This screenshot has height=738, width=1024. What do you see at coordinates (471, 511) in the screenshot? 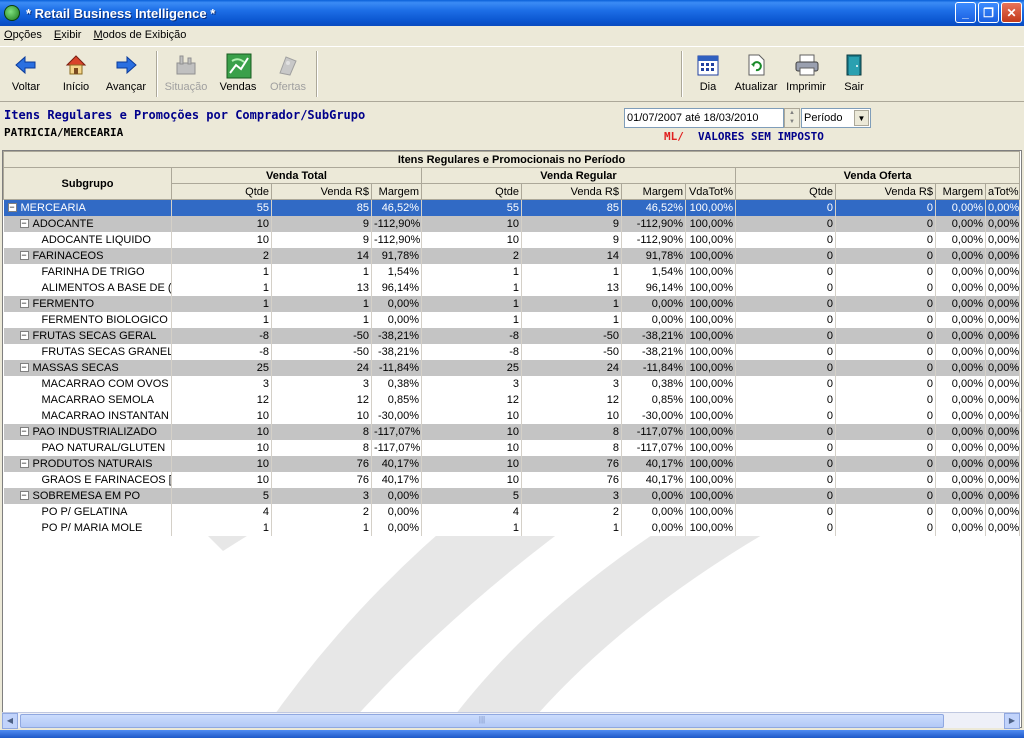
I see `table-cell: 4` at bounding box center [471, 511].